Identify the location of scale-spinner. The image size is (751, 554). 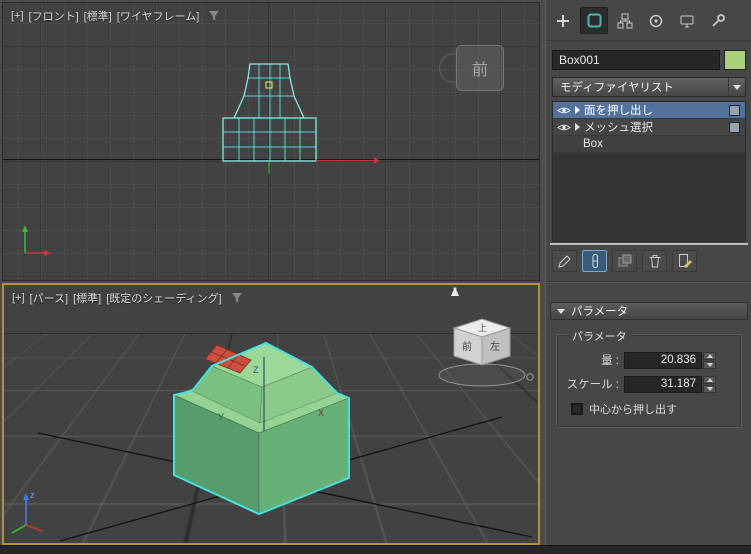
(709, 384).